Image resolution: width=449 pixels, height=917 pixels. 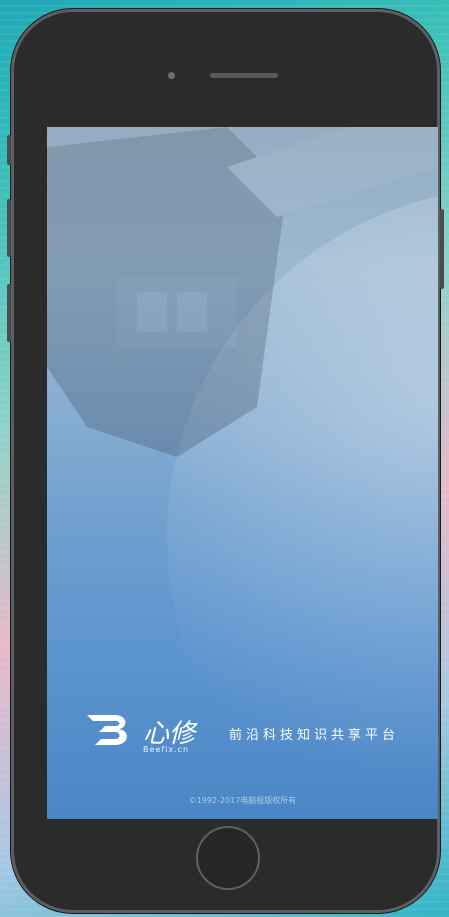 What do you see at coordinates (242, 800) in the screenshot?
I see `copyright-text: ©1992-2017电脑报版权所有` at bounding box center [242, 800].